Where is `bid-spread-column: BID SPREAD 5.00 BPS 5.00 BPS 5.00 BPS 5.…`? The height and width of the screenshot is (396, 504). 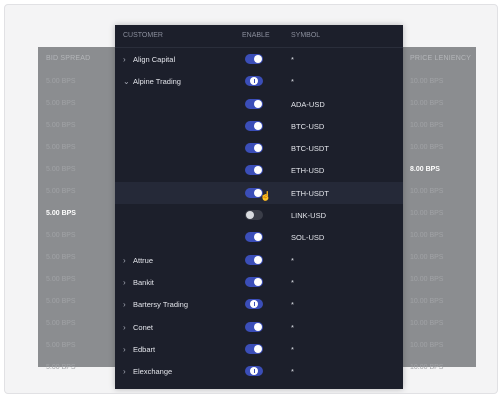
bid-spread-column: BID SPREAD 5.00 BPS 5.00 BPS 5.00 BPS 5.… is located at coordinates (77, 209).